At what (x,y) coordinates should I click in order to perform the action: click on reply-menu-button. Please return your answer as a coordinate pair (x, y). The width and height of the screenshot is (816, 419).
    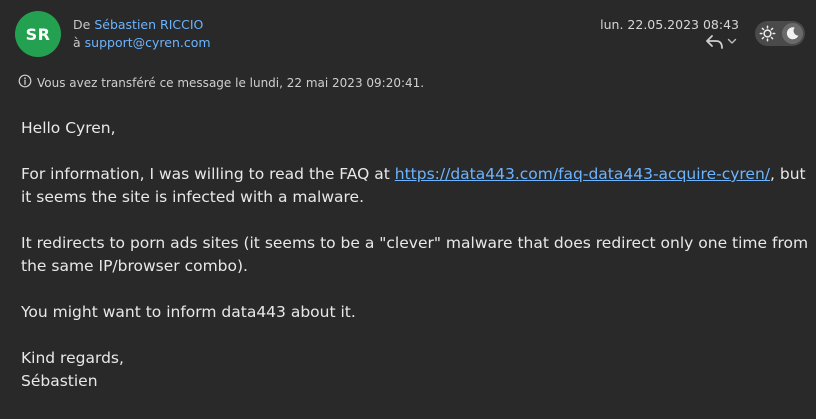
    Looking at the image, I should click on (722, 41).